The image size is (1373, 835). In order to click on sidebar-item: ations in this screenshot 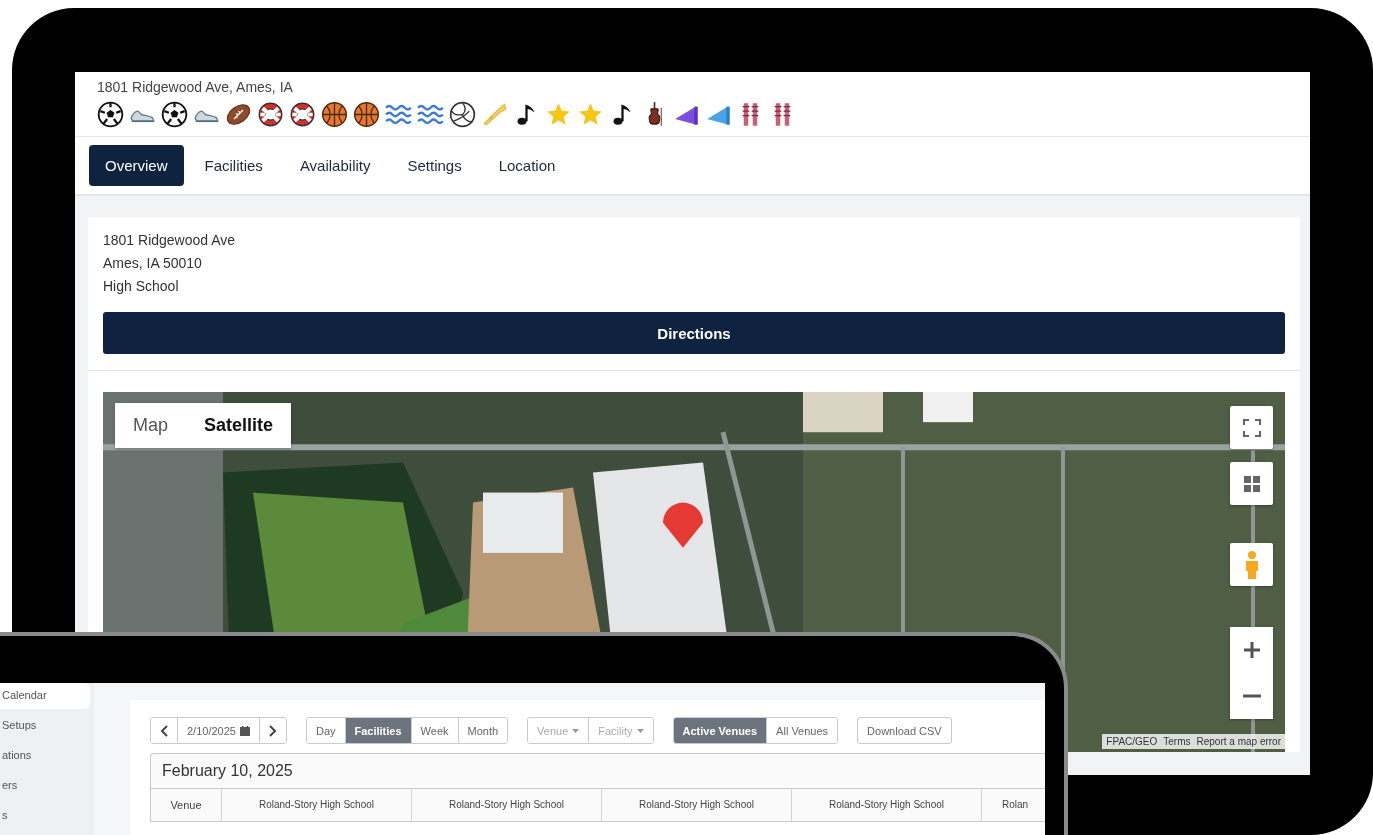, I will do `click(45, 756)`.